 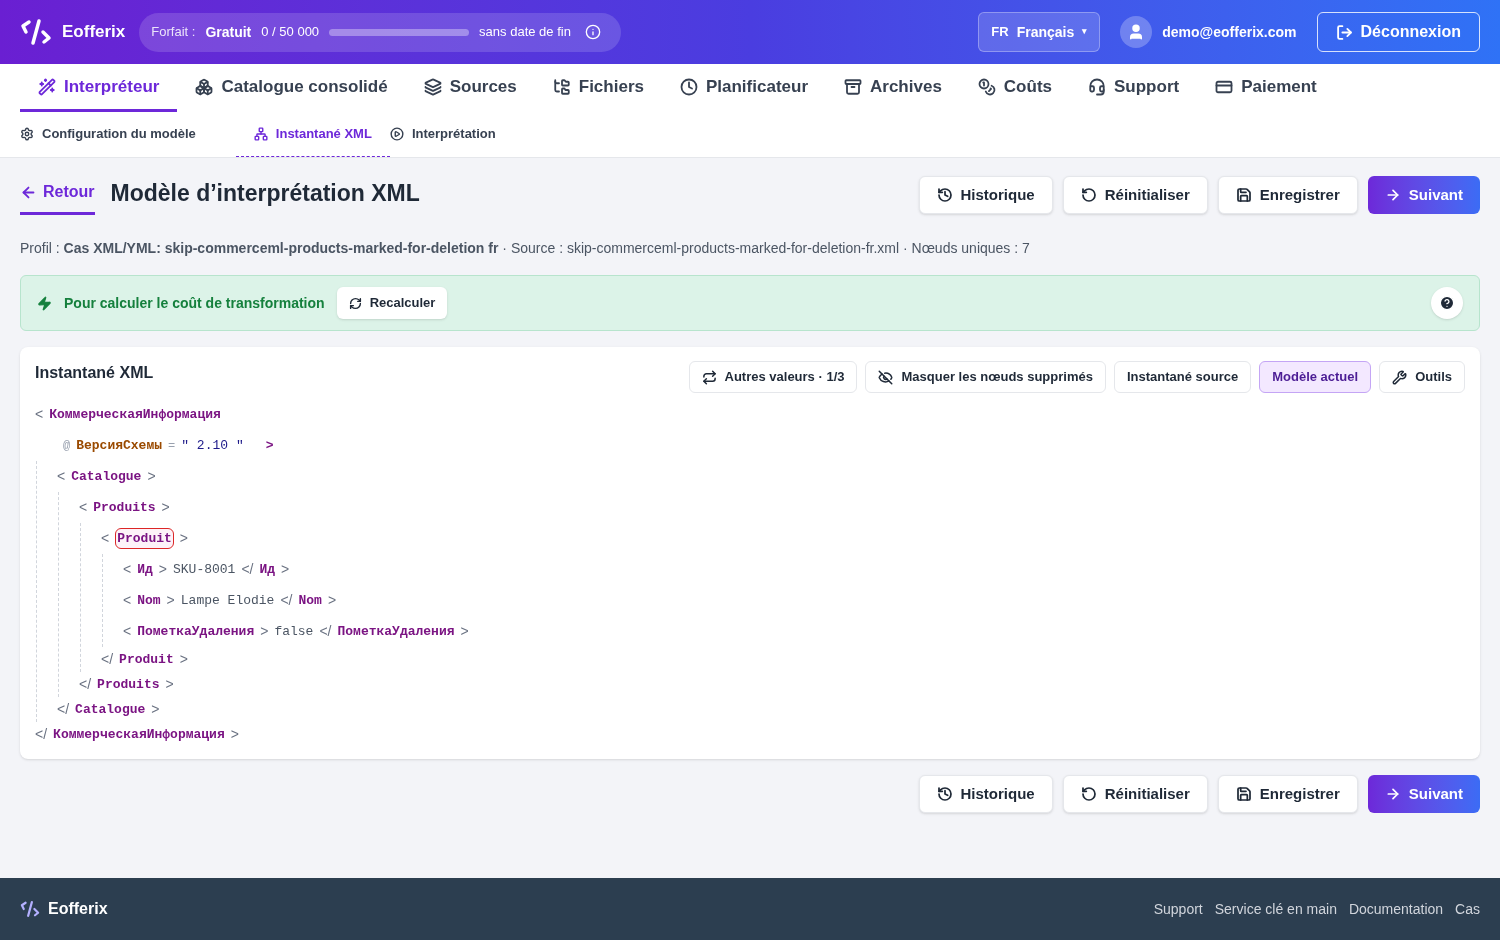 I want to click on xml-attribute-name: ВерсияСхемы, so click(x=119, y=445).